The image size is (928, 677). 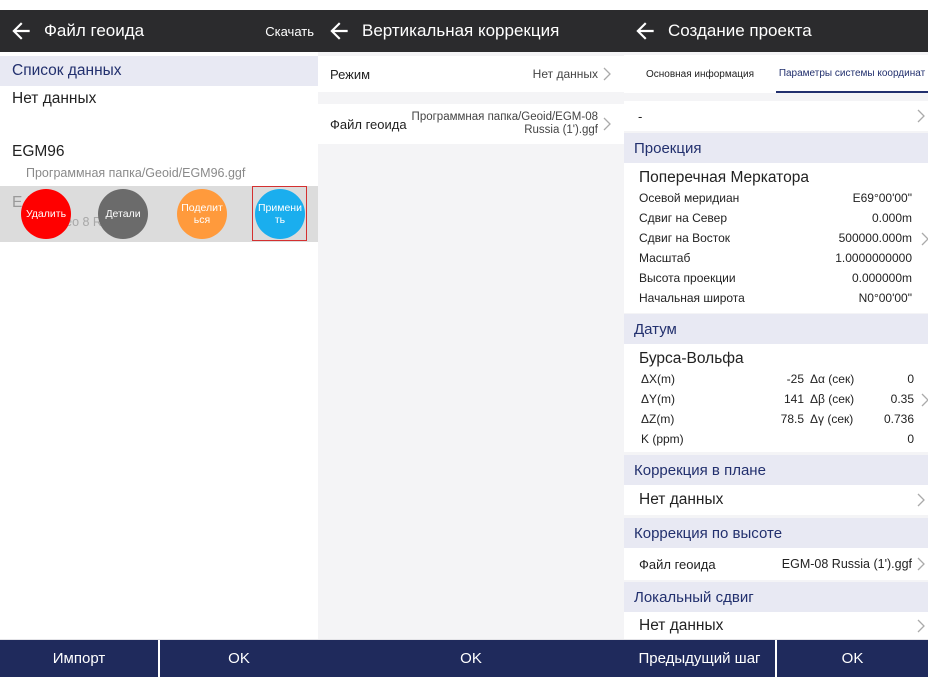 I want to click on datum-value: 0.35, so click(x=902, y=399).